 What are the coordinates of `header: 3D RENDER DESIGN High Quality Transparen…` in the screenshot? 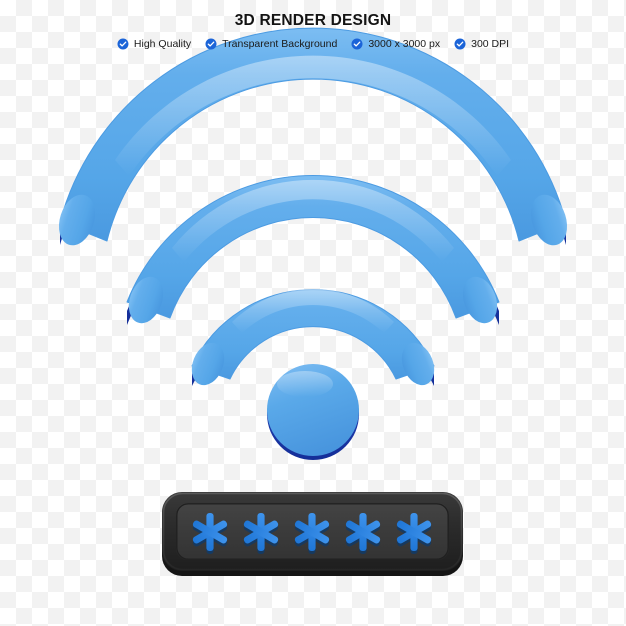 It's located at (313, 25).